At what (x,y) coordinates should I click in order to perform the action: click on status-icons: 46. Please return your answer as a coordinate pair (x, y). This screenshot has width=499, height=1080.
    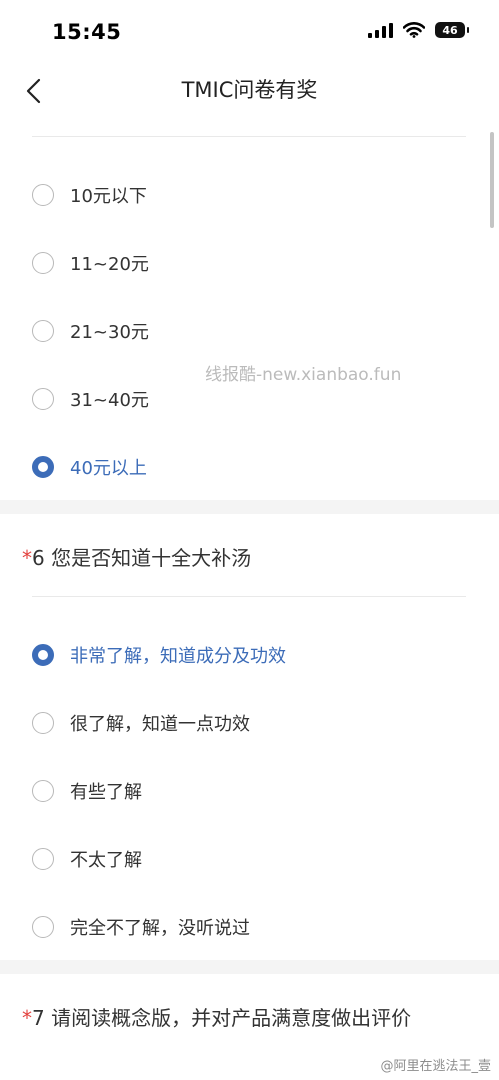
    Looking at the image, I should click on (418, 30).